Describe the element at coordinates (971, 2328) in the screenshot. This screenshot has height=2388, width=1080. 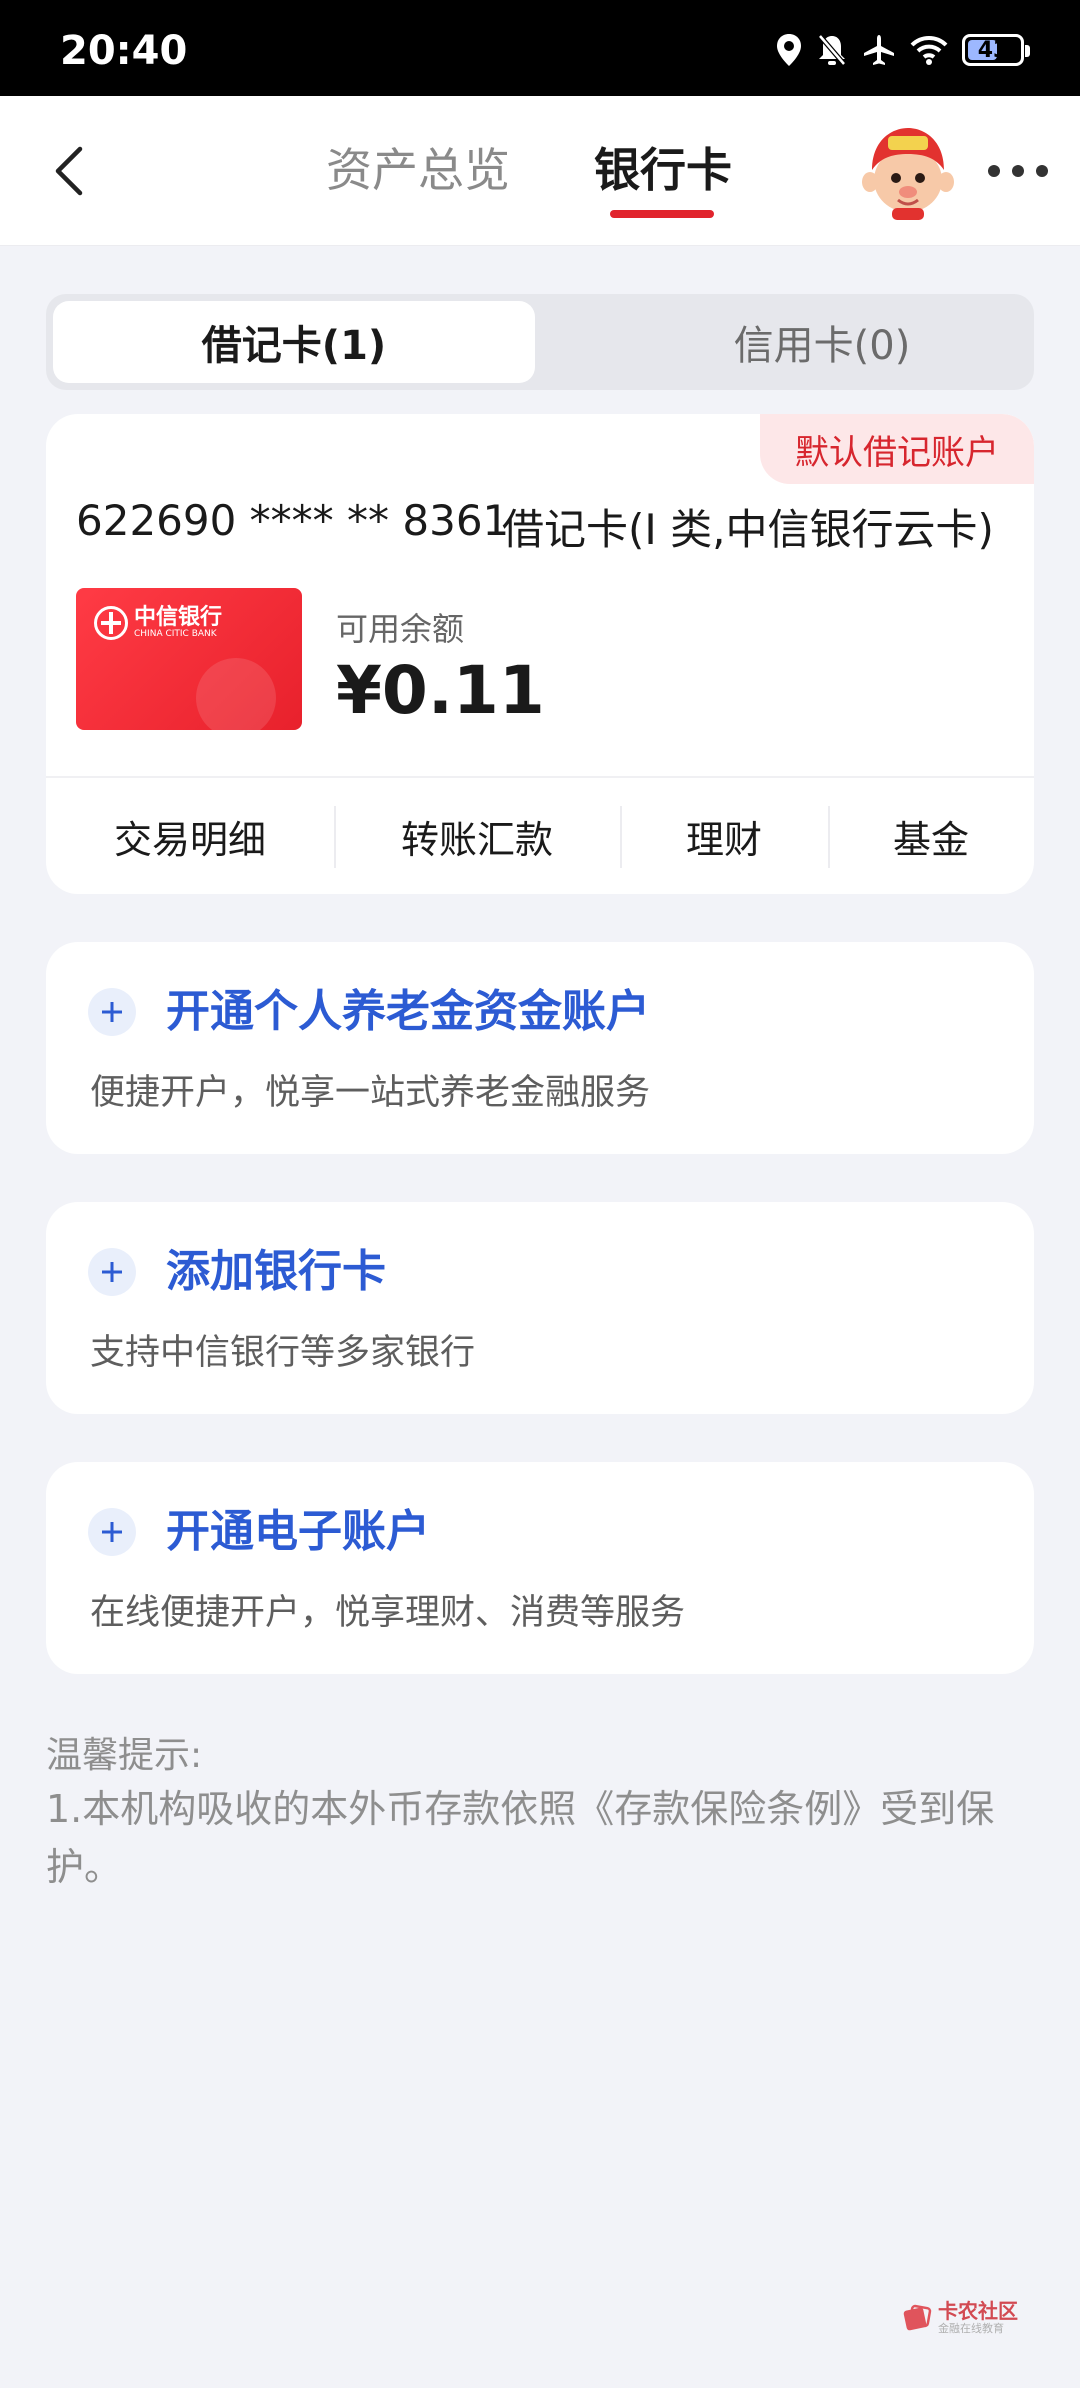
I see `watermark-subtext: 金融在线教育` at that location.